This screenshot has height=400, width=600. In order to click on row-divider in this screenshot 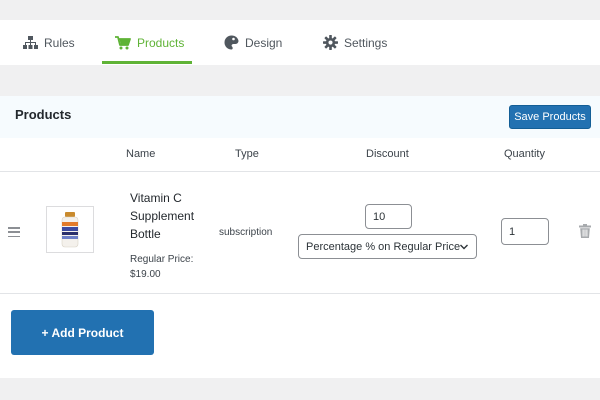, I will do `click(300, 293)`.